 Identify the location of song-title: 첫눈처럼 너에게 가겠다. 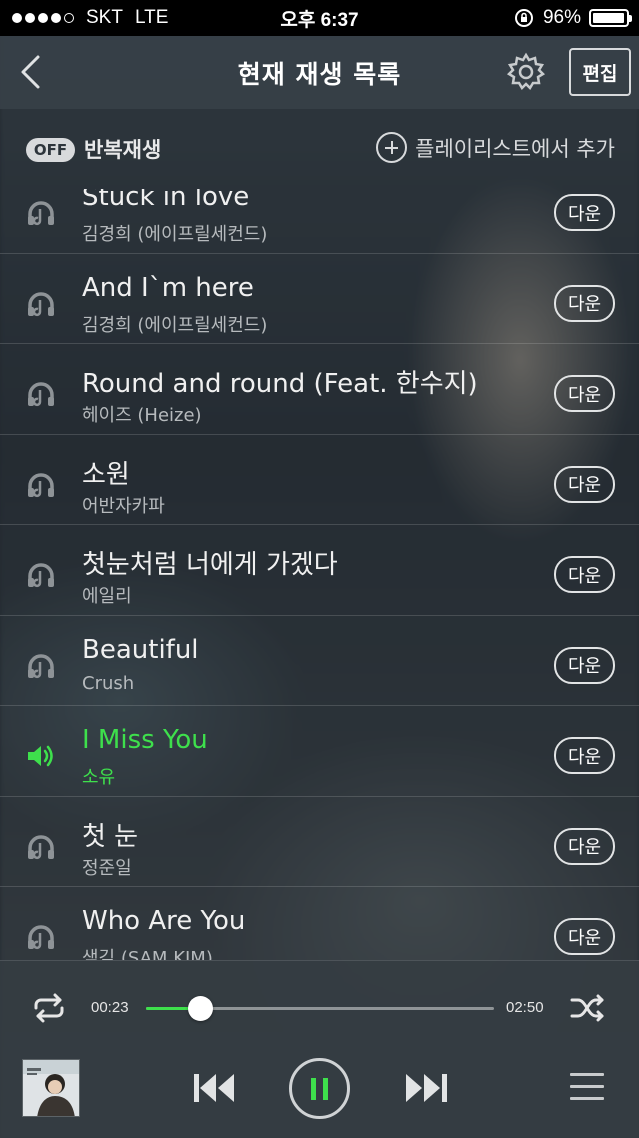
(210, 565).